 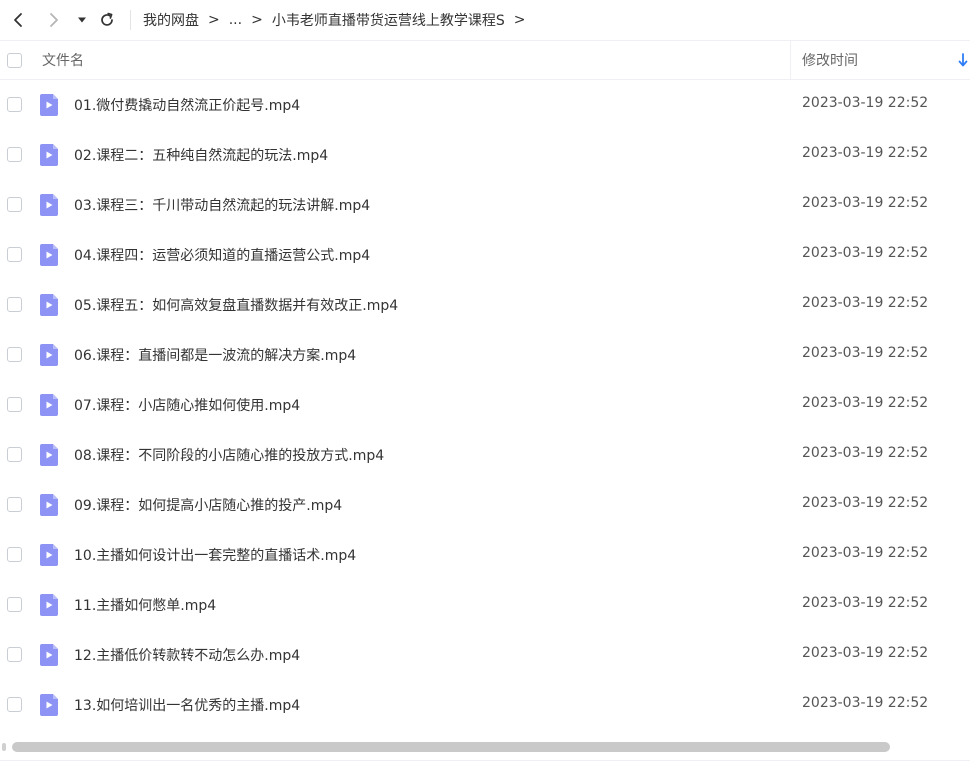 What do you see at coordinates (215, 555) in the screenshot?
I see `file-name: 10.主播如何设计出一套完整的直播话术.mp4` at bounding box center [215, 555].